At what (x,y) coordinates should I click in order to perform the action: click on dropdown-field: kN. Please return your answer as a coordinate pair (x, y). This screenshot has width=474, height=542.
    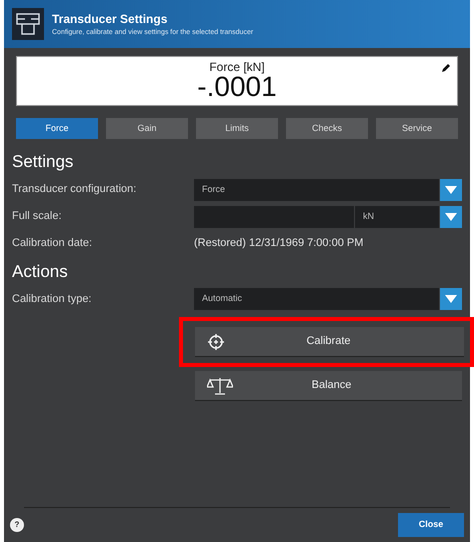
    Looking at the image, I should click on (397, 217).